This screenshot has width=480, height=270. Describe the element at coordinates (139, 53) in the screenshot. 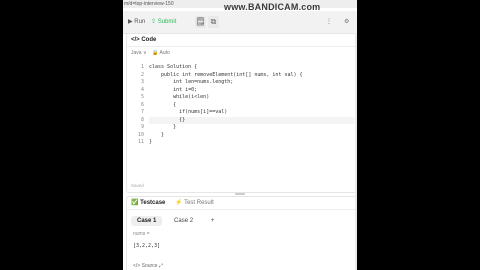

I see `language-select: Java ∨` at that location.